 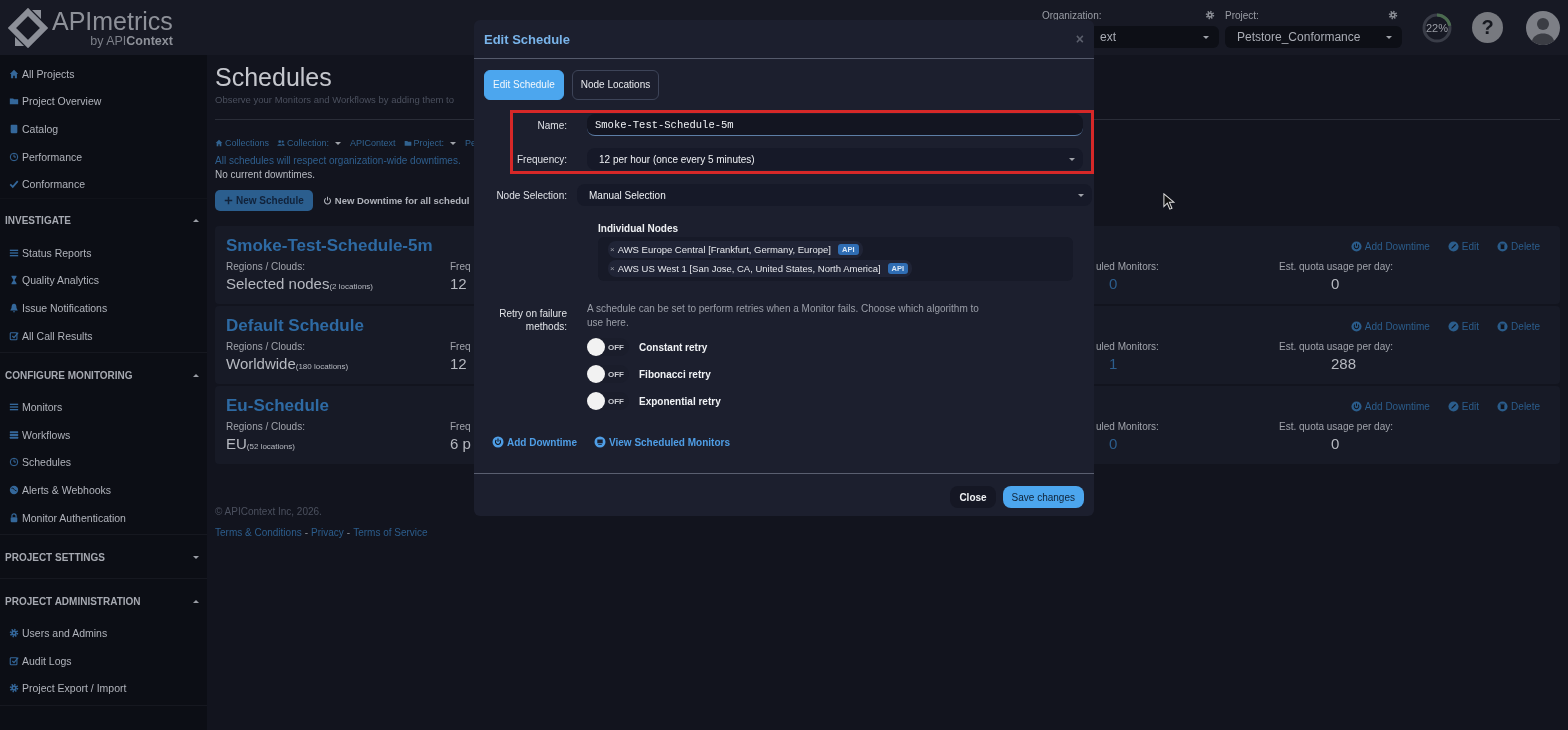 I want to click on sidebar-item: Quality Analytics, so click(x=103, y=280).